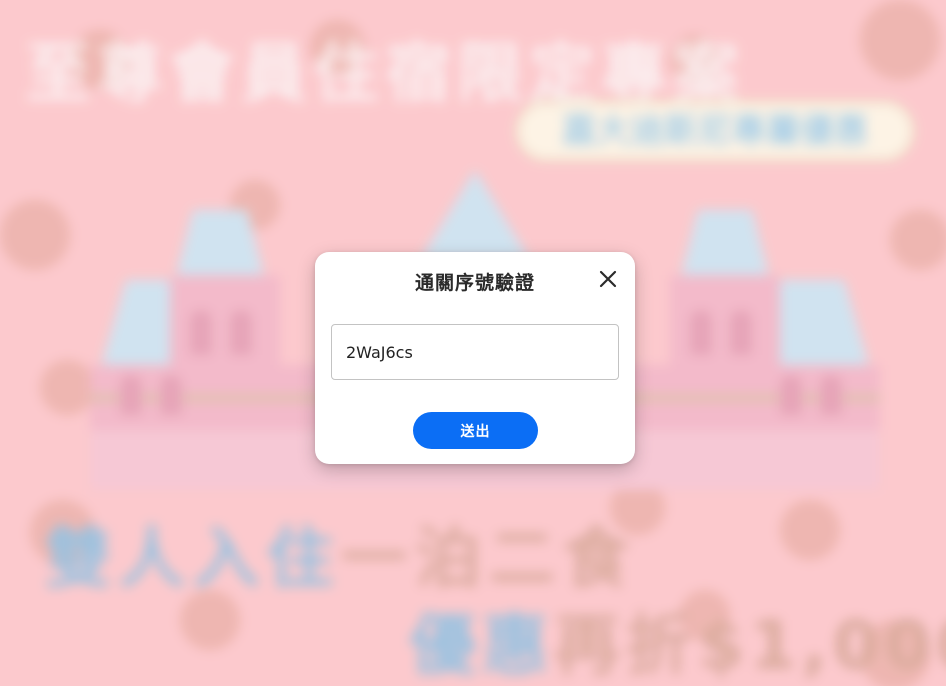  Describe the element at coordinates (475, 430) in the screenshot. I see `submit-button: 送出` at that location.